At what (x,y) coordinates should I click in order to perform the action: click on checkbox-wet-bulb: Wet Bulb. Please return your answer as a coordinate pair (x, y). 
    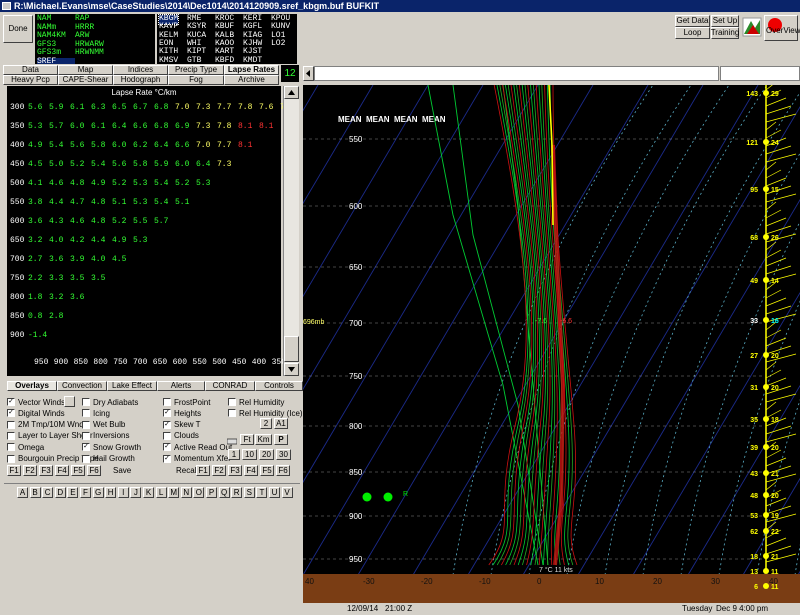
    Looking at the image, I should click on (103, 425).